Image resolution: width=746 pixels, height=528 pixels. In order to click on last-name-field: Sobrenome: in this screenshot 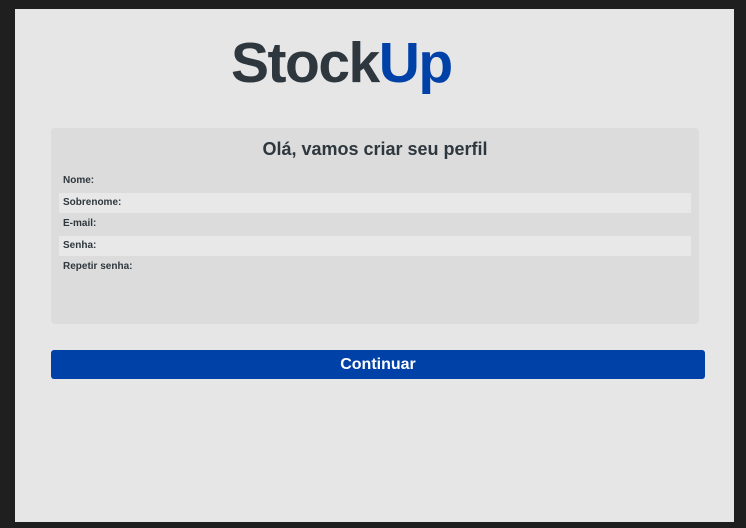, I will do `click(375, 203)`.